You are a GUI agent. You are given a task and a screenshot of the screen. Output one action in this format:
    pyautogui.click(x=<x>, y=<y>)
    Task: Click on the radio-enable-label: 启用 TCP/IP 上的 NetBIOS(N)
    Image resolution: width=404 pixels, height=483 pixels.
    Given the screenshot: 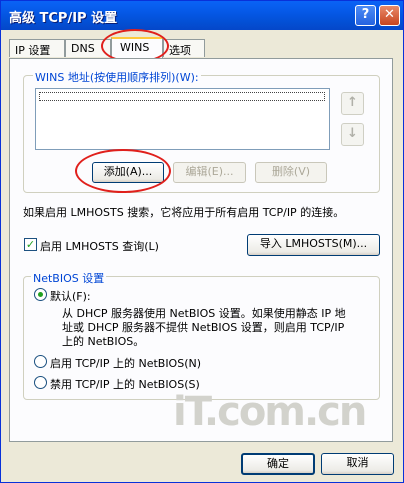 What is the action you would take?
    pyautogui.click(x=125, y=363)
    